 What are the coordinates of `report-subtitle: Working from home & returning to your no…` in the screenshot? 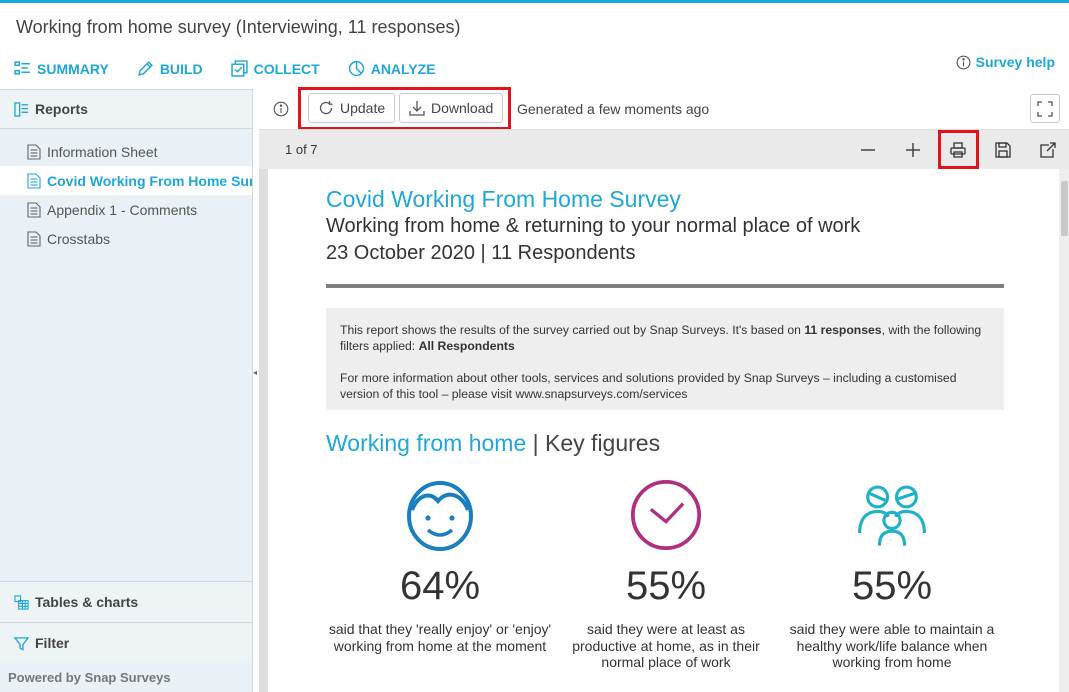 It's located at (593, 226).